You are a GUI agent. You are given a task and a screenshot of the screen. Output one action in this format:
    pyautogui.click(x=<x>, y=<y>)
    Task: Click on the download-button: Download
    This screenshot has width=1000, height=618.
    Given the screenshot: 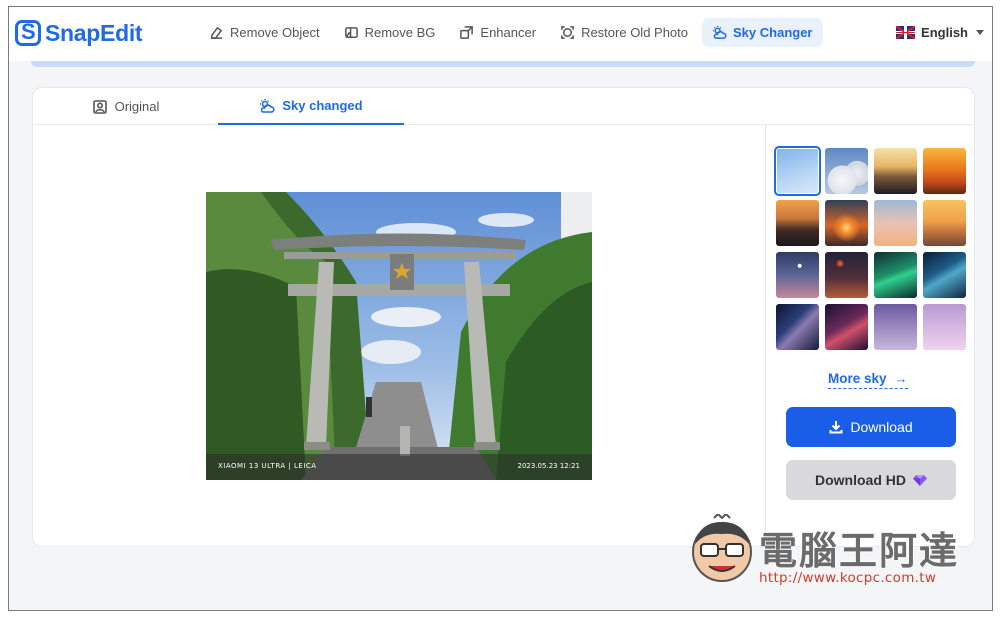 What is the action you would take?
    pyautogui.click(x=871, y=427)
    